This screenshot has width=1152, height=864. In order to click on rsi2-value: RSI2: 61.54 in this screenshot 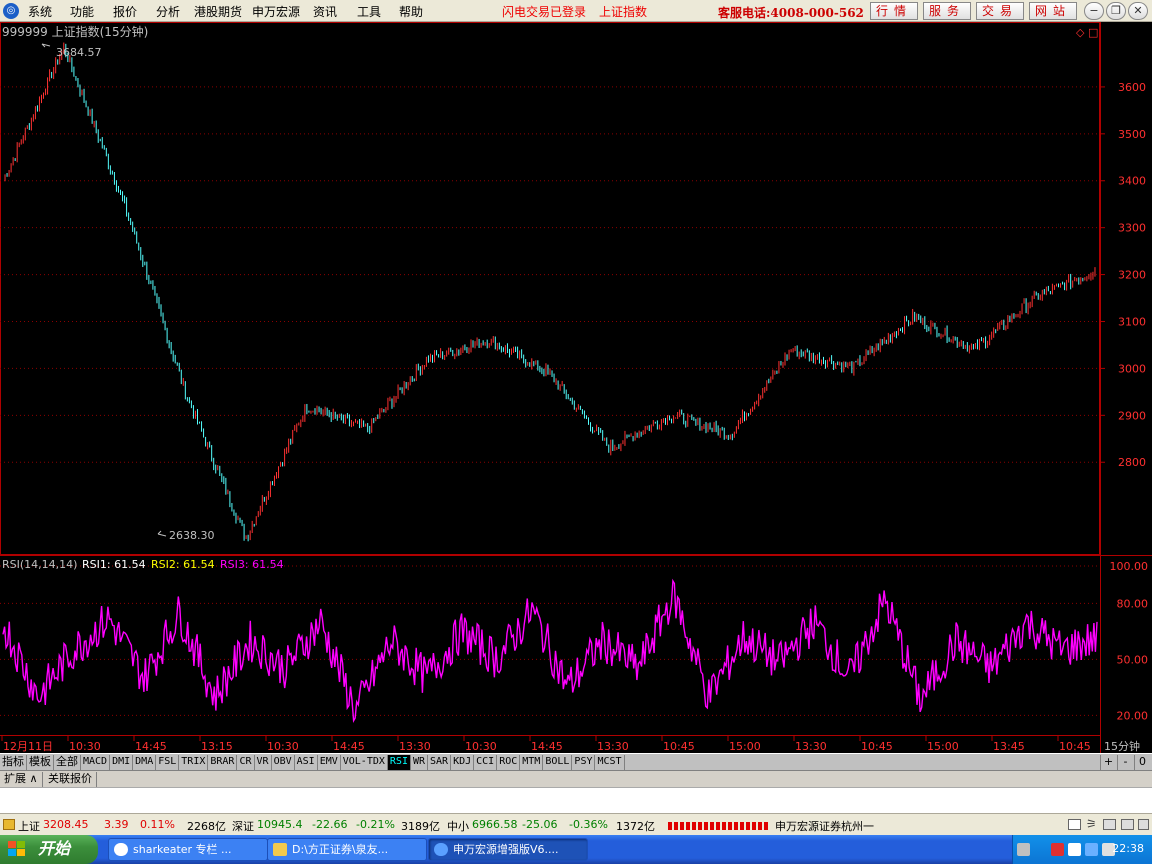, I will do `click(183, 564)`.